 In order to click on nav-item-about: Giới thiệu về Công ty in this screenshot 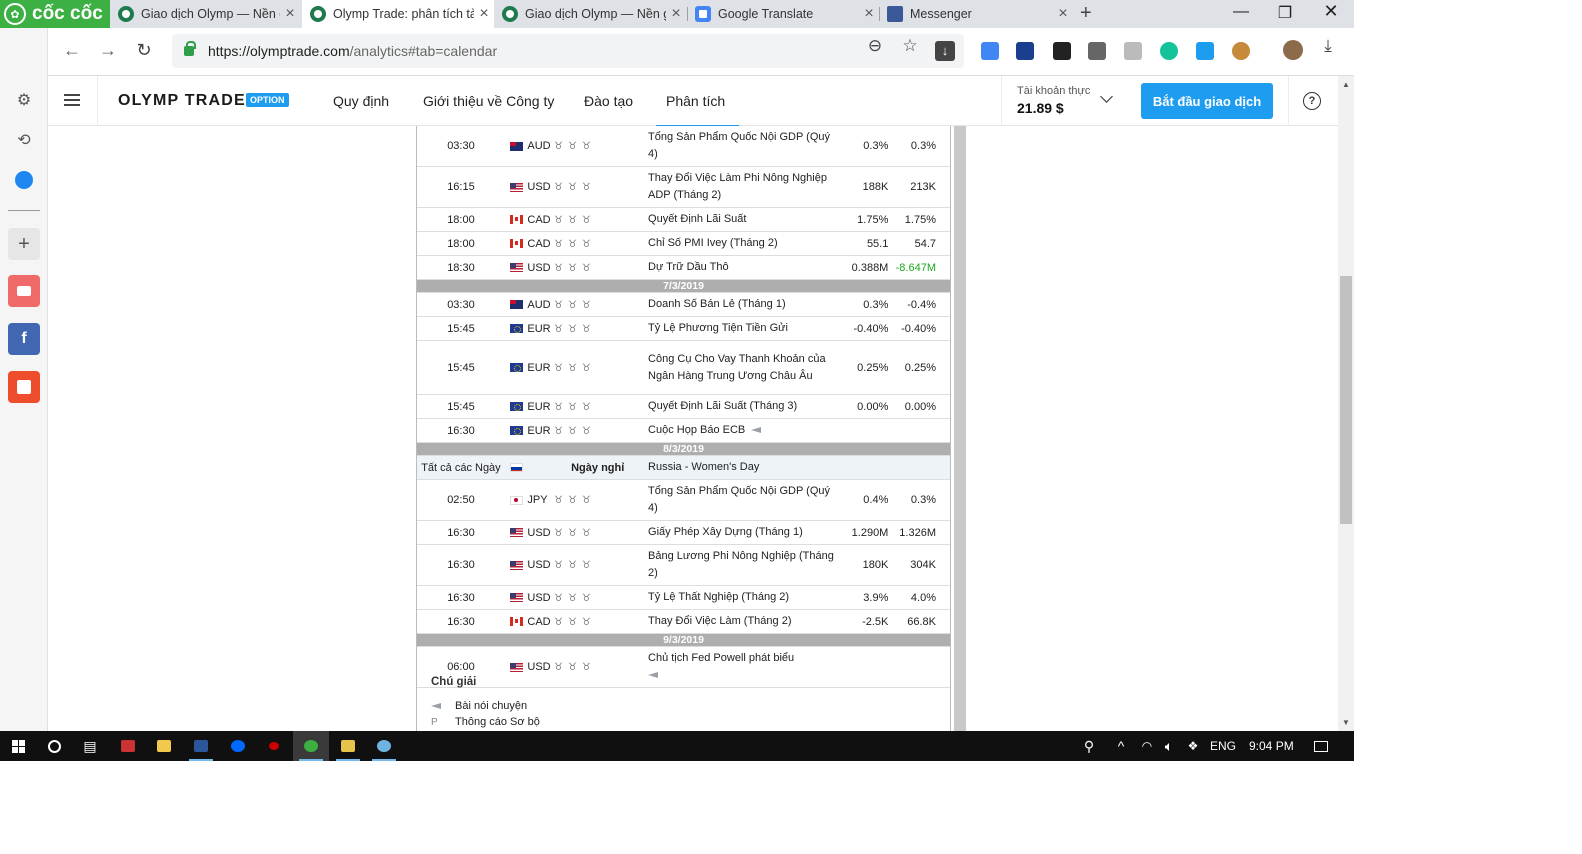, I will do `click(488, 101)`.